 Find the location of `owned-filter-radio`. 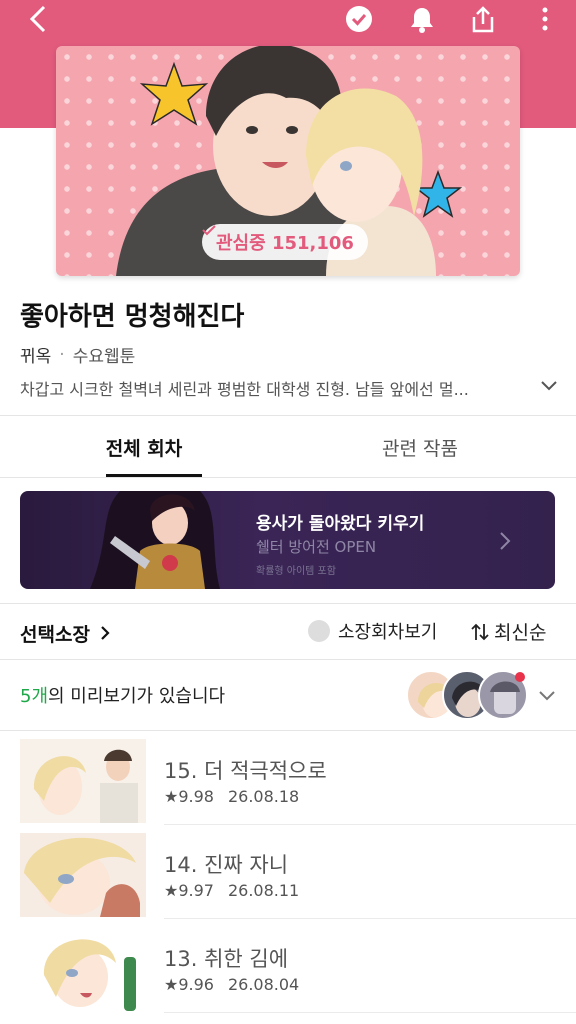

owned-filter-radio is located at coordinates (319, 631).